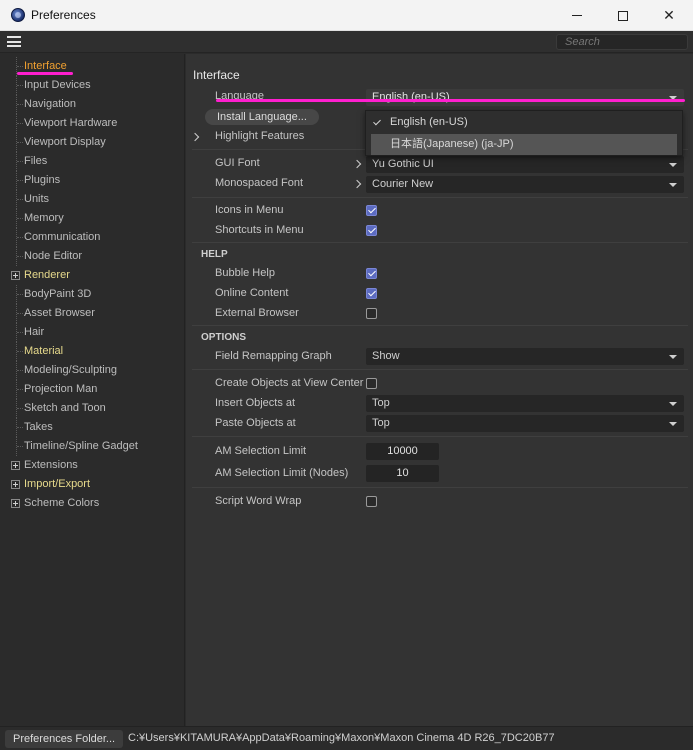 The image size is (693, 750). Describe the element at coordinates (525, 356) in the screenshot. I see `field-remapping-graph-dropdown: Show` at that location.